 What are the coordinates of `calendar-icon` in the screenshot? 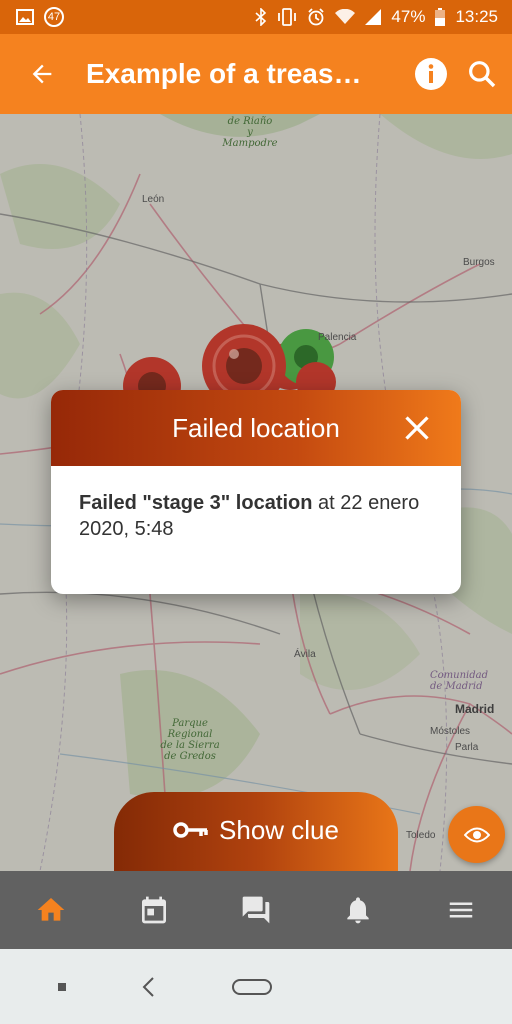 It's located at (153, 910).